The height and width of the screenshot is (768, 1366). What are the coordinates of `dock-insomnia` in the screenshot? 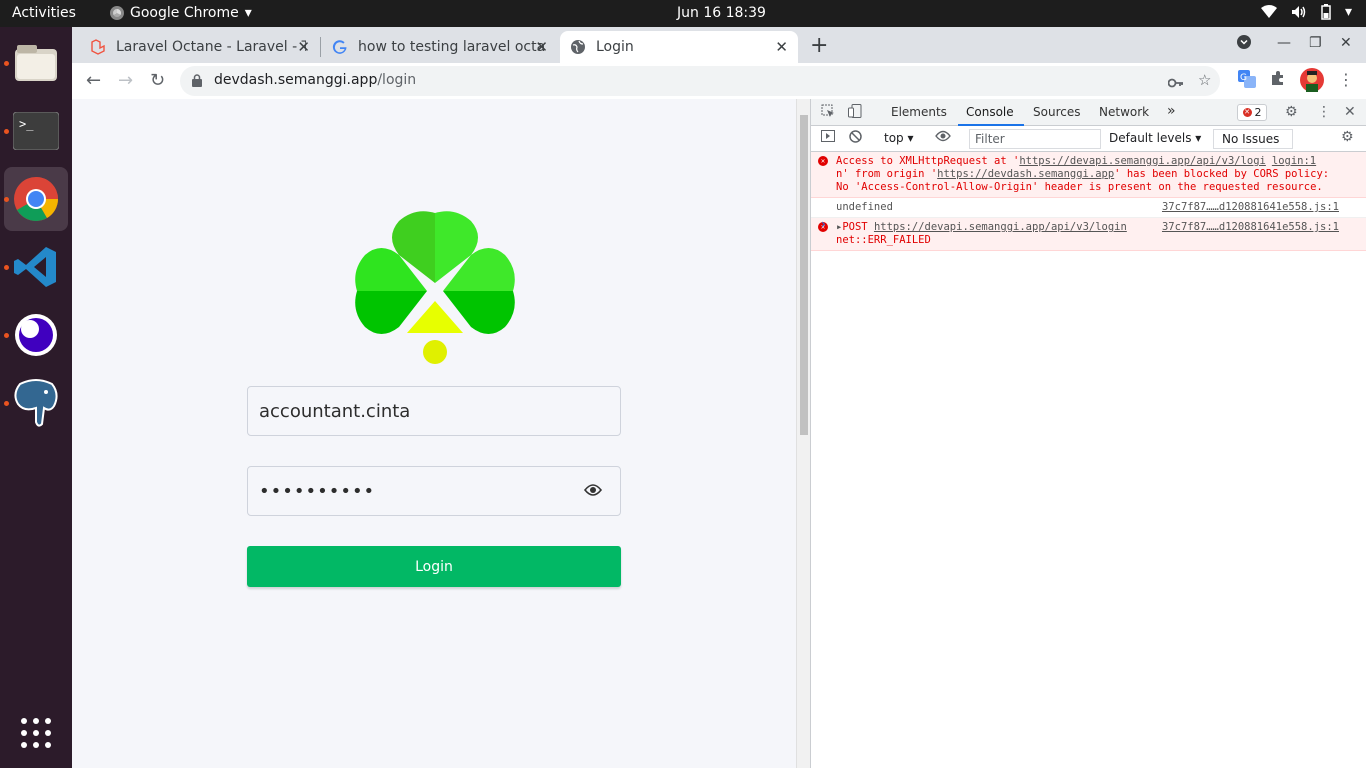 It's located at (36, 335).